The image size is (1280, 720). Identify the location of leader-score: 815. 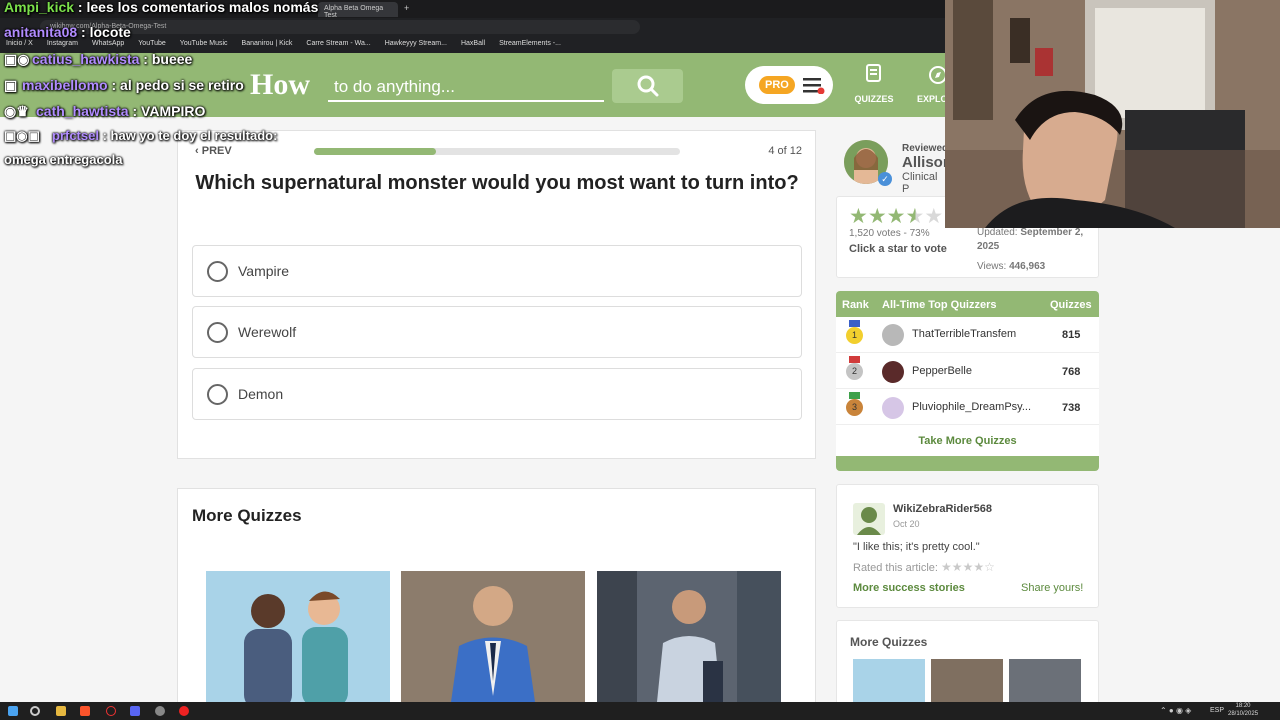
(1071, 335).